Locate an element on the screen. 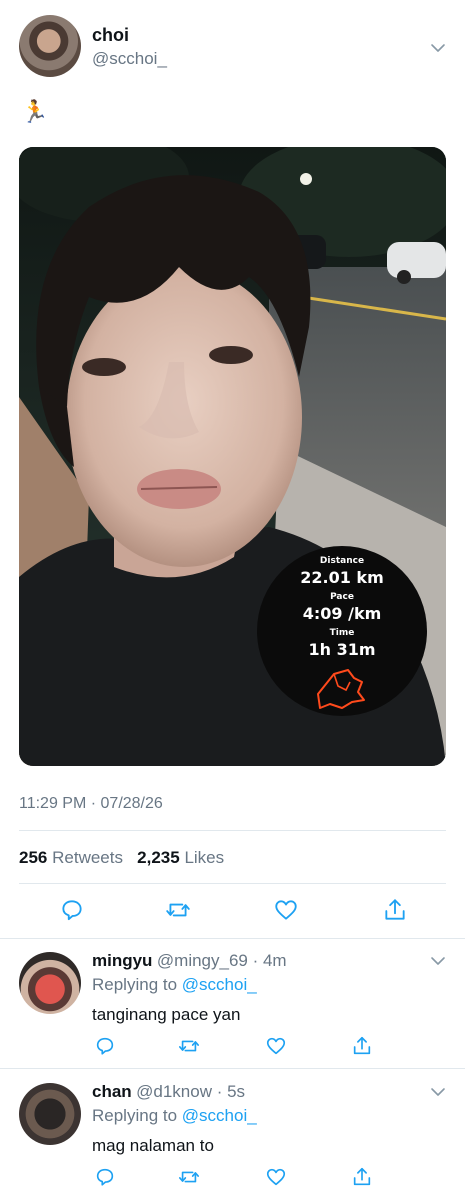 The width and height of the screenshot is (465, 1200). distance-value: 22.01 km is located at coordinates (342, 577).